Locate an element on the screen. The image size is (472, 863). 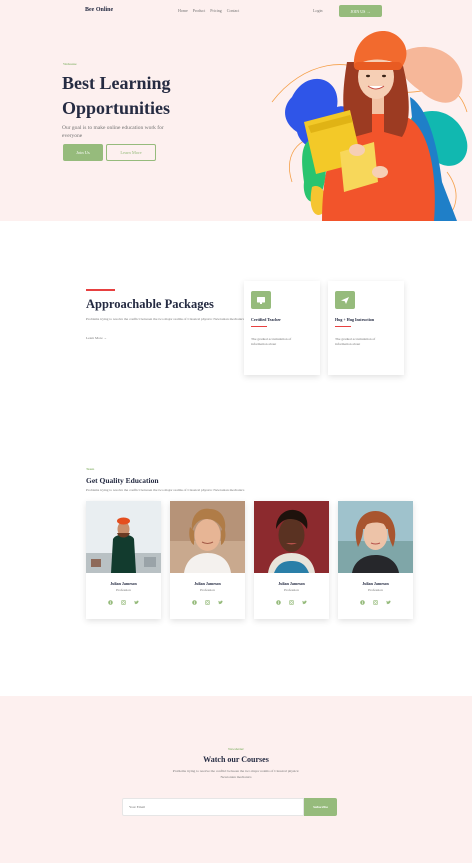
join-us-button: JOIN US → is located at coordinates (360, 11).